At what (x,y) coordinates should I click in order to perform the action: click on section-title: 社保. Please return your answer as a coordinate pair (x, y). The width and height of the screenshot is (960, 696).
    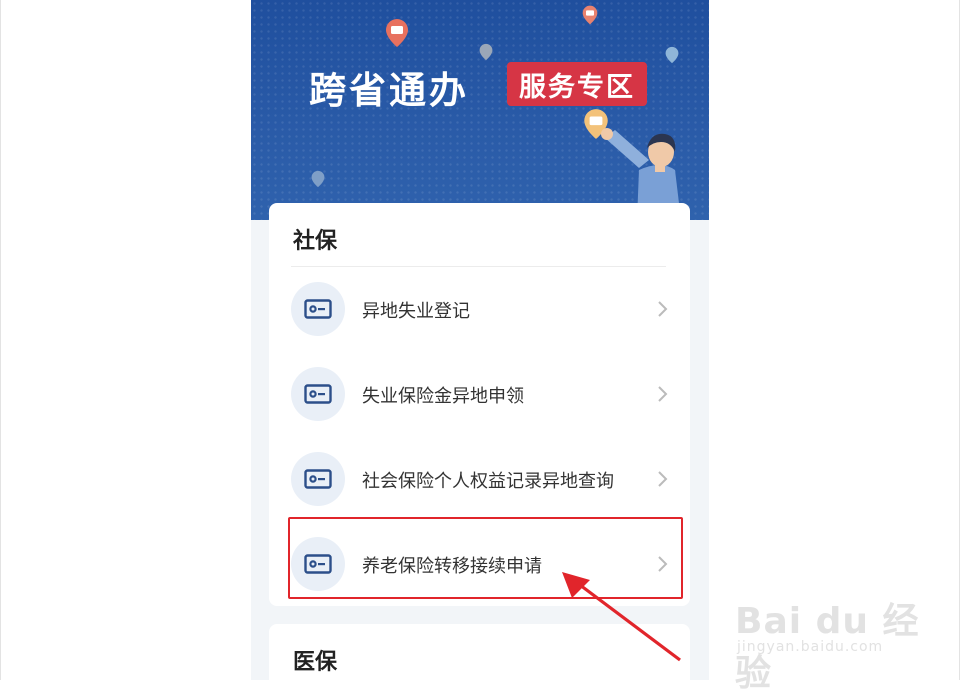
    Looking at the image, I should click on (315, 241).